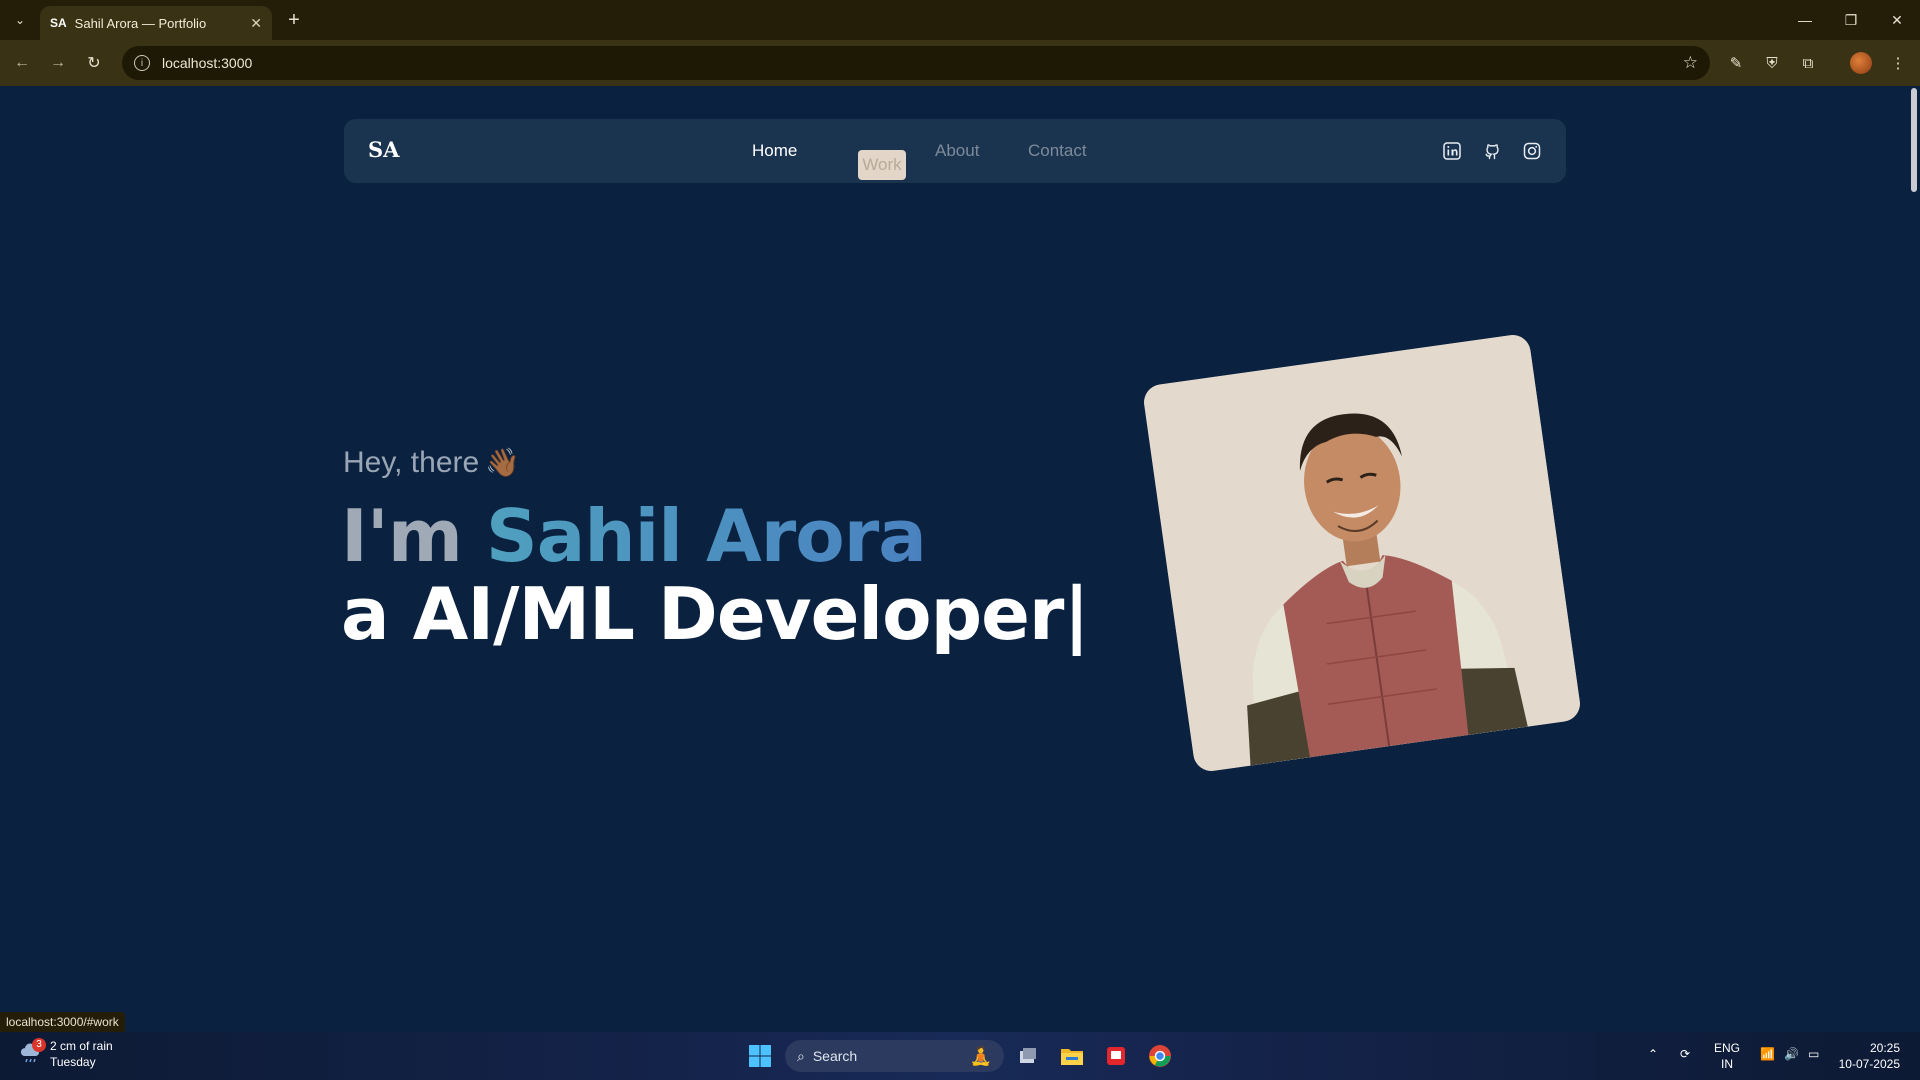  I want to click on address-bar: i localhost:3000 ☆, so click(916, 63).